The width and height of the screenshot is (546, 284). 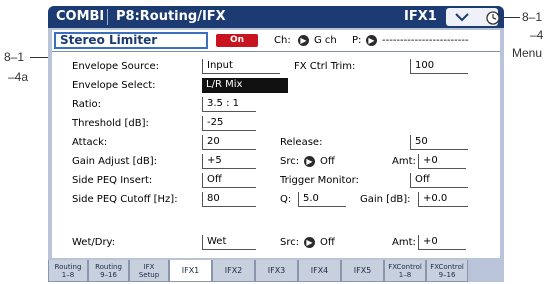 What do you see at coordinates (319, 180) in the screenshot?
I see `trigger-monitor-label: Trigger Monitor:` at bounding box center [319, 180].